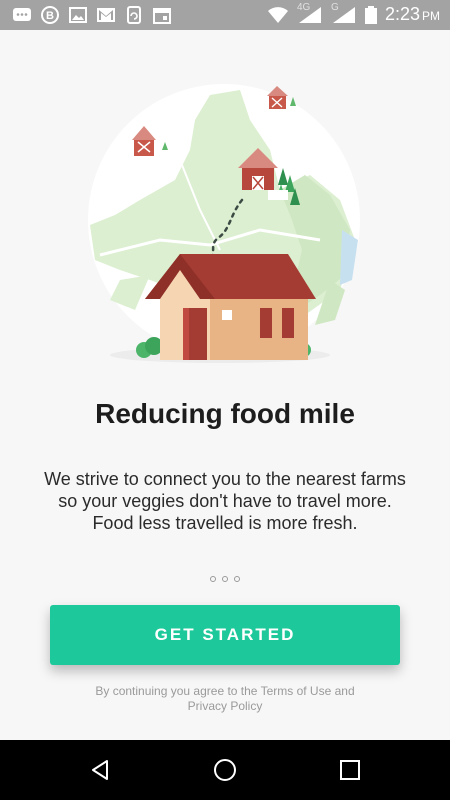  Describe the element at coordinates (134, 15) in the screenshot. I see `sync-icon` at that location.